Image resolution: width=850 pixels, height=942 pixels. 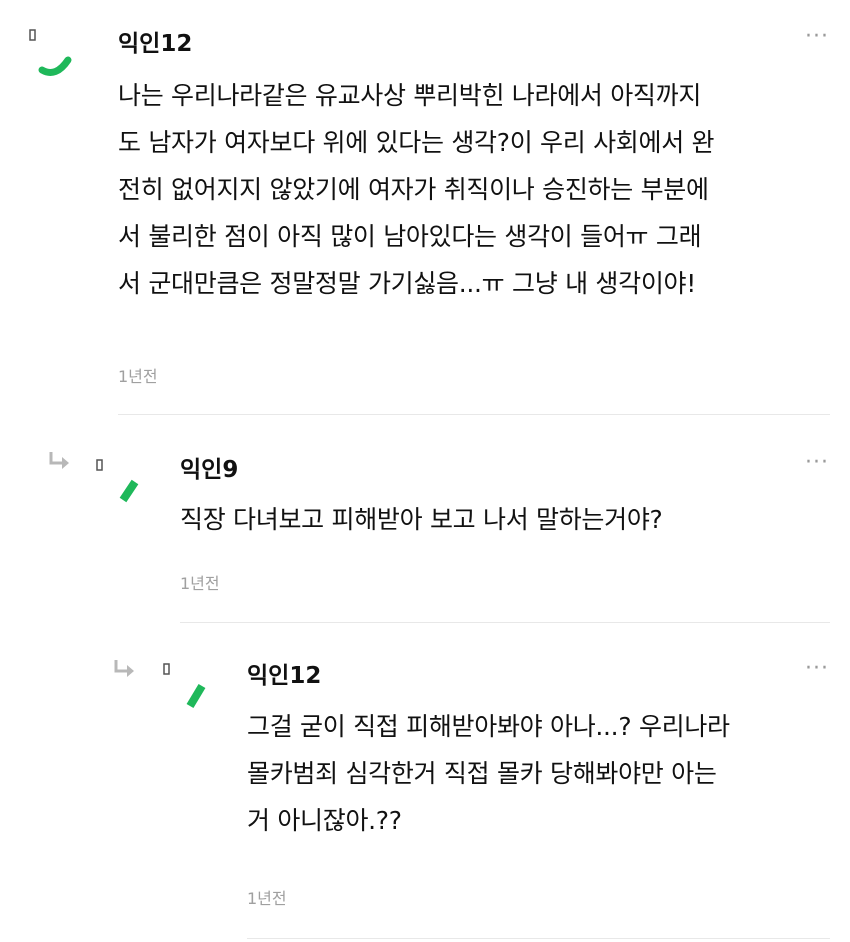 What do you see at coordinates (488, 726) in the screenshot?
I see `comment-line: 그걸 굳이 직접 피해받아봐야 아나...? 우리나라` at bounding box center [488, 726].